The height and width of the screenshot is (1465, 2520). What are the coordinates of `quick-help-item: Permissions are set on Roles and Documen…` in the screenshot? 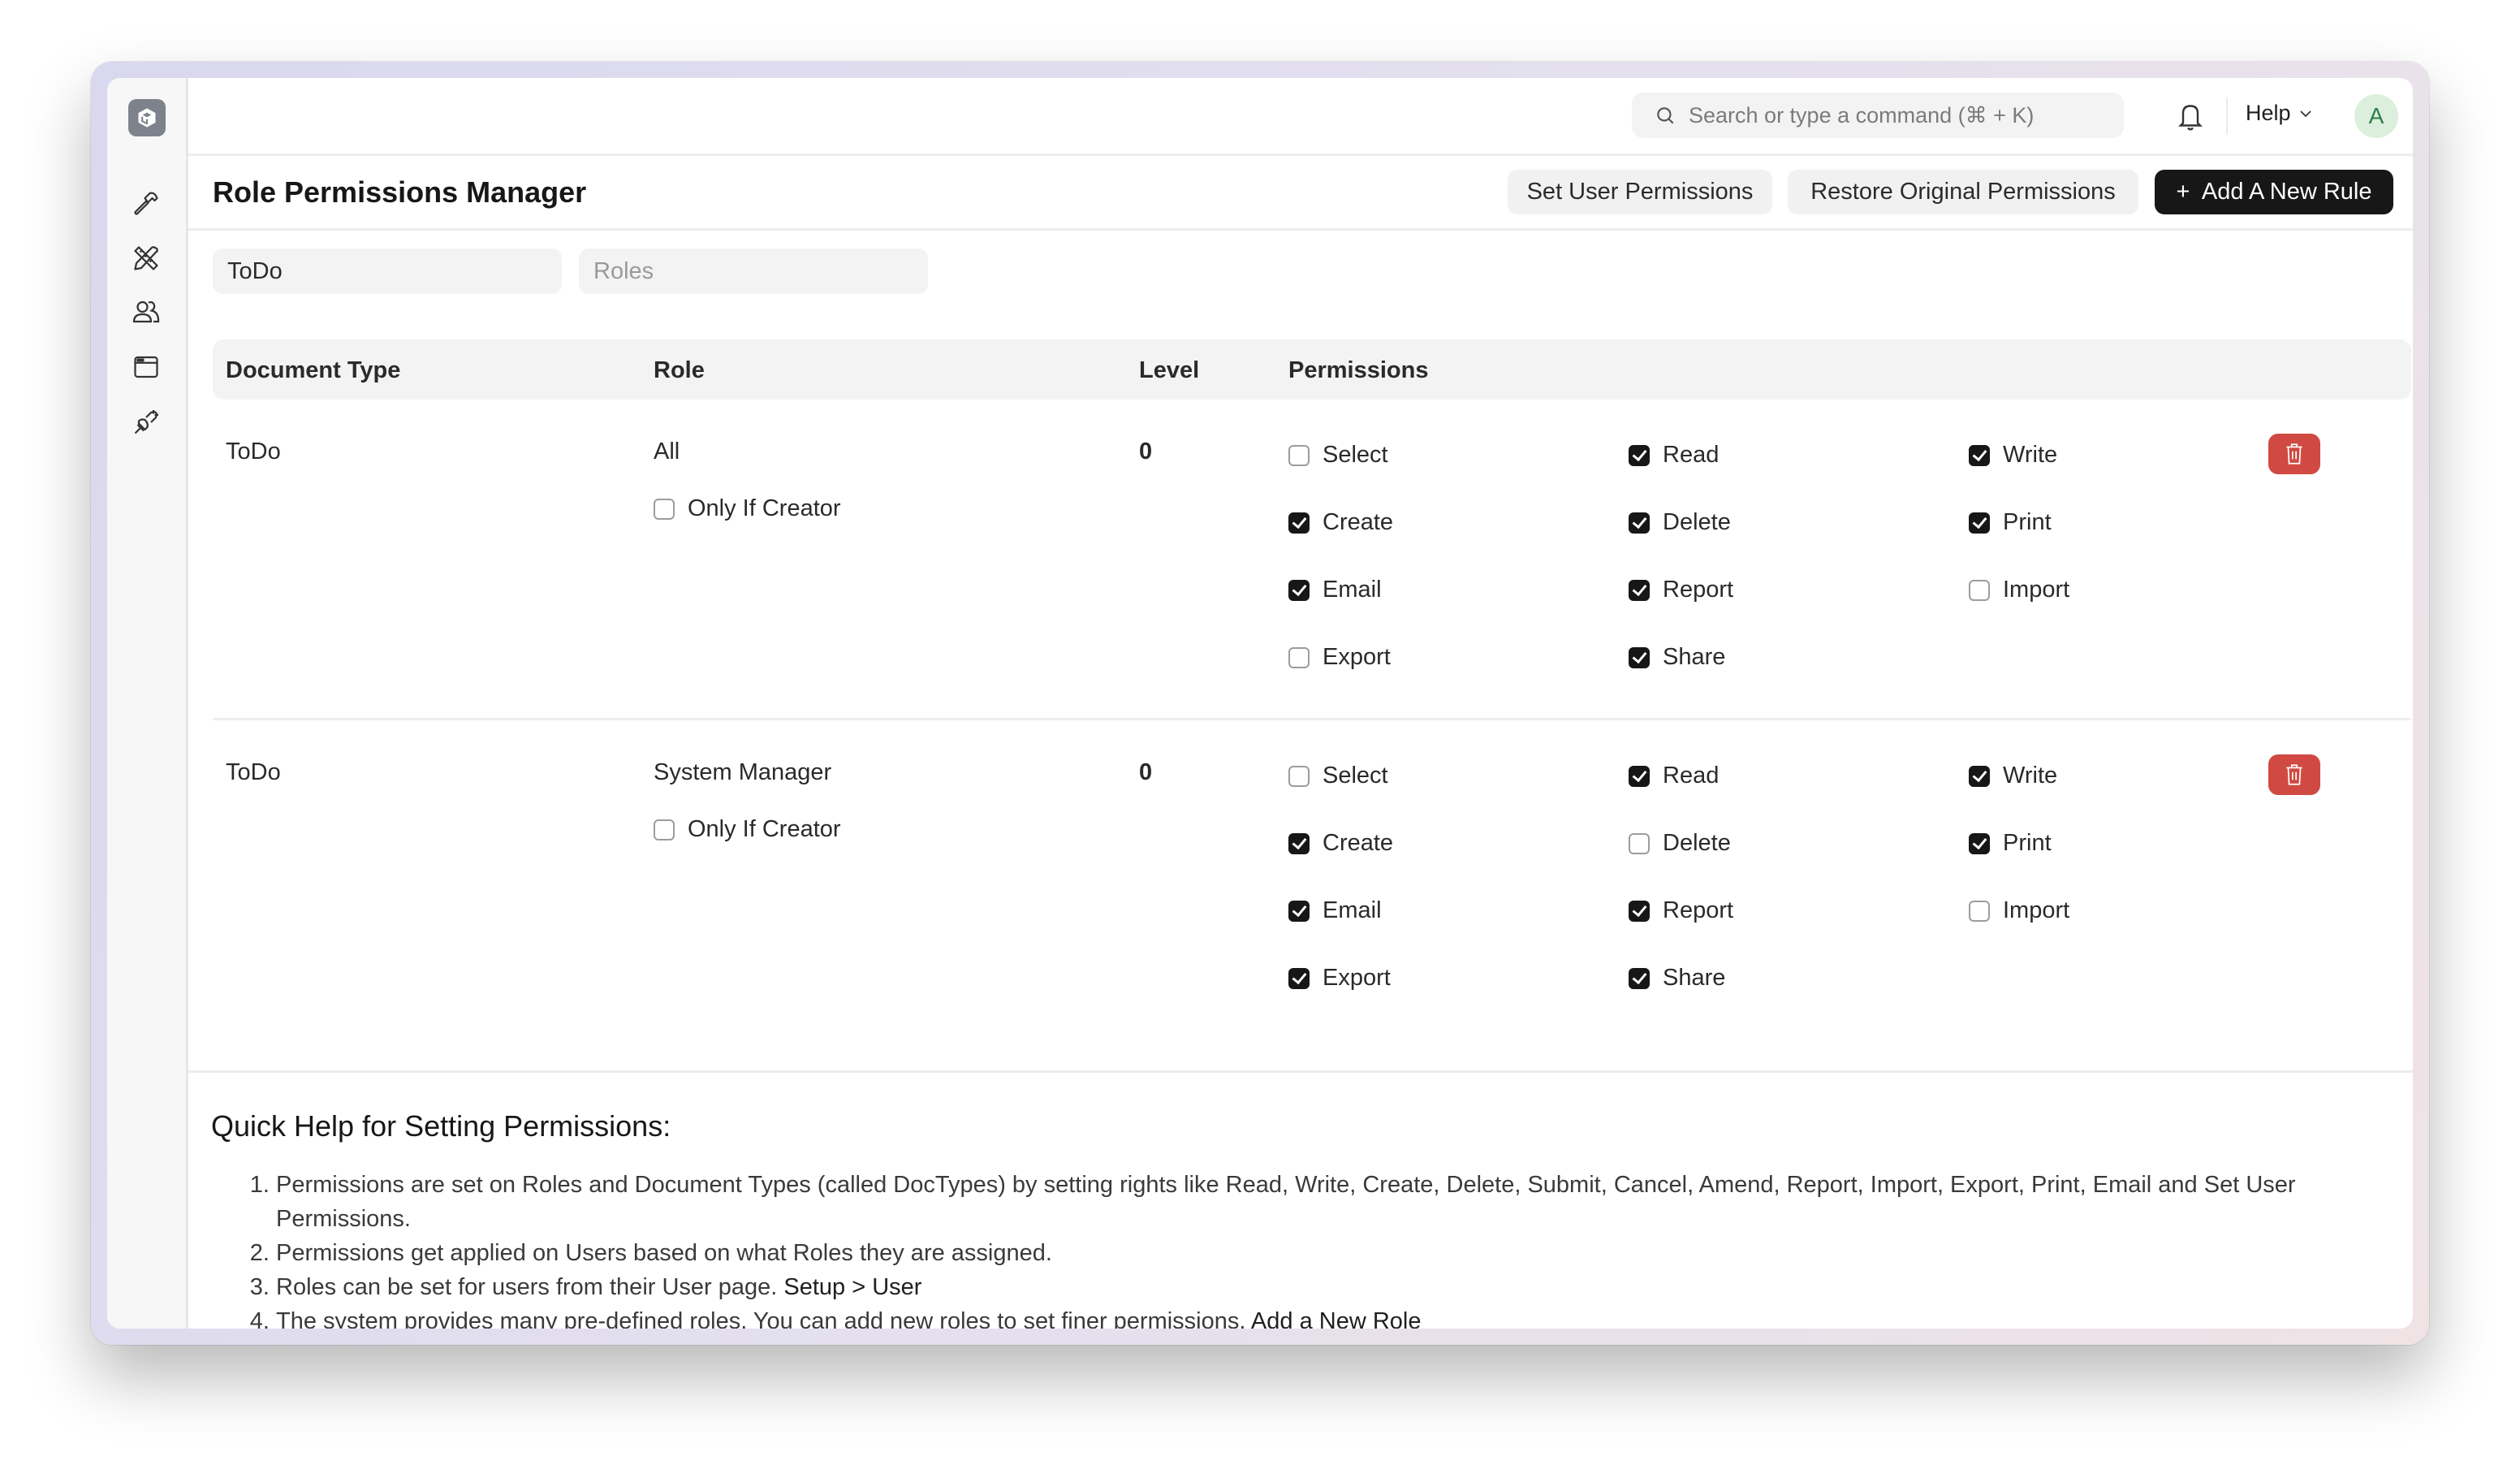 It's located at (1320, 1202).